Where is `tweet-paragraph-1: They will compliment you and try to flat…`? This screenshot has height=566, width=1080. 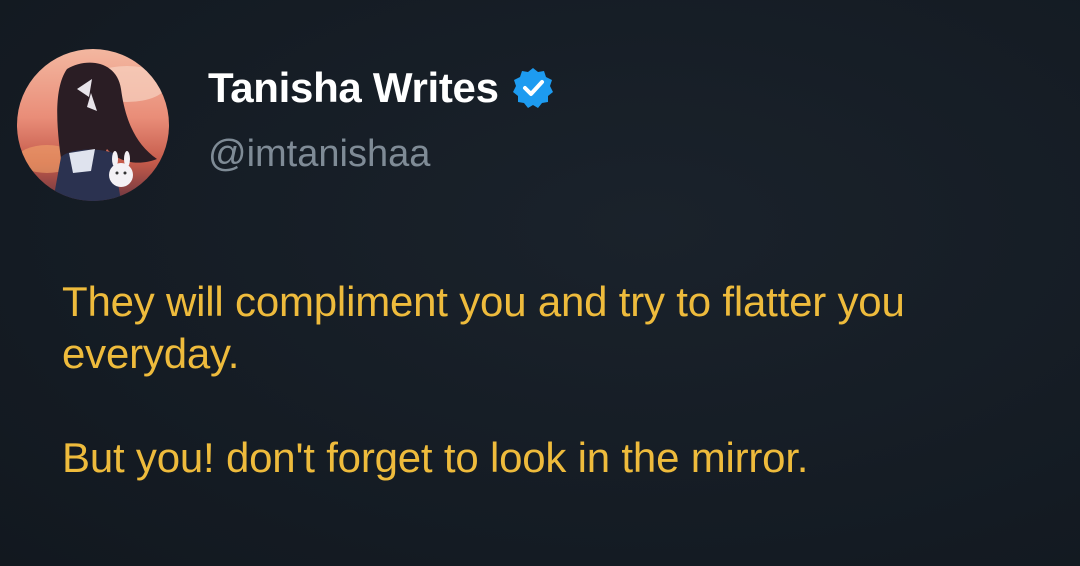
tweet-paragraph-1: They will compliment you and try to flat… is located at coordinates (489, 327).